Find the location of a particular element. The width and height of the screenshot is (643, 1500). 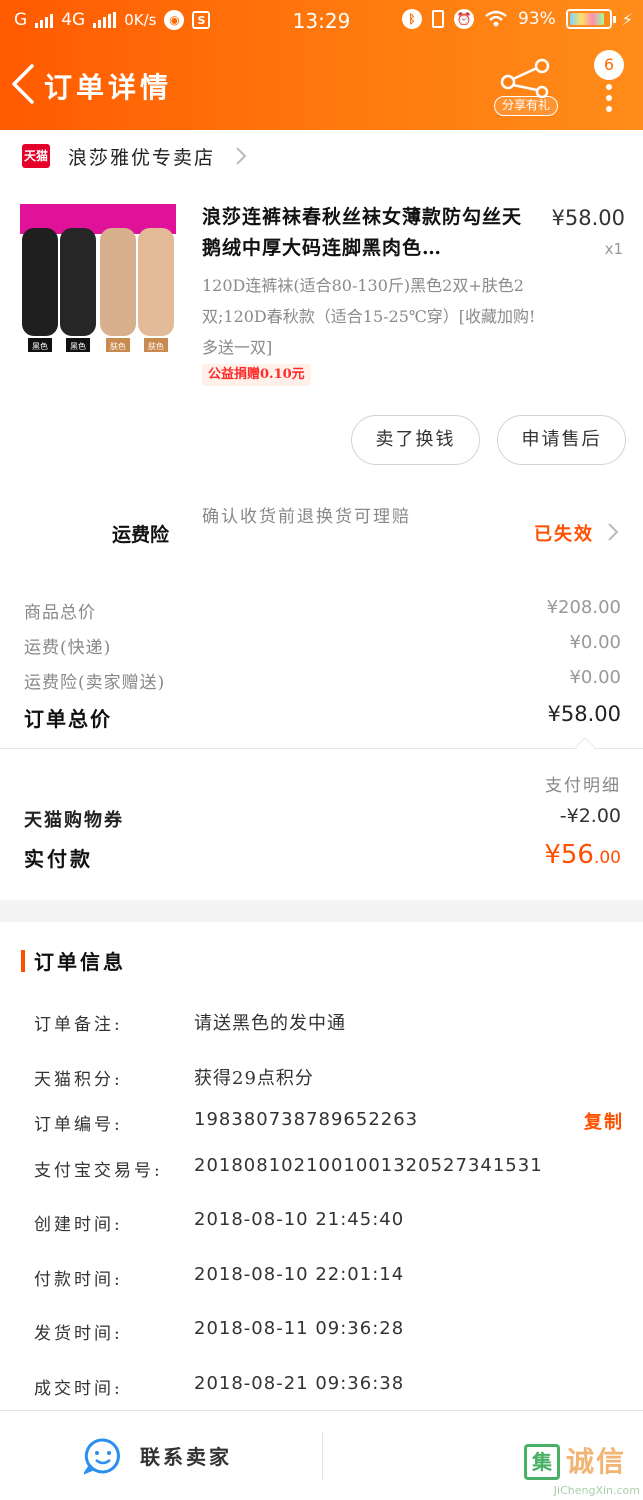

coupon-label: 天猫购物券 is located at coordinates (74, 820).